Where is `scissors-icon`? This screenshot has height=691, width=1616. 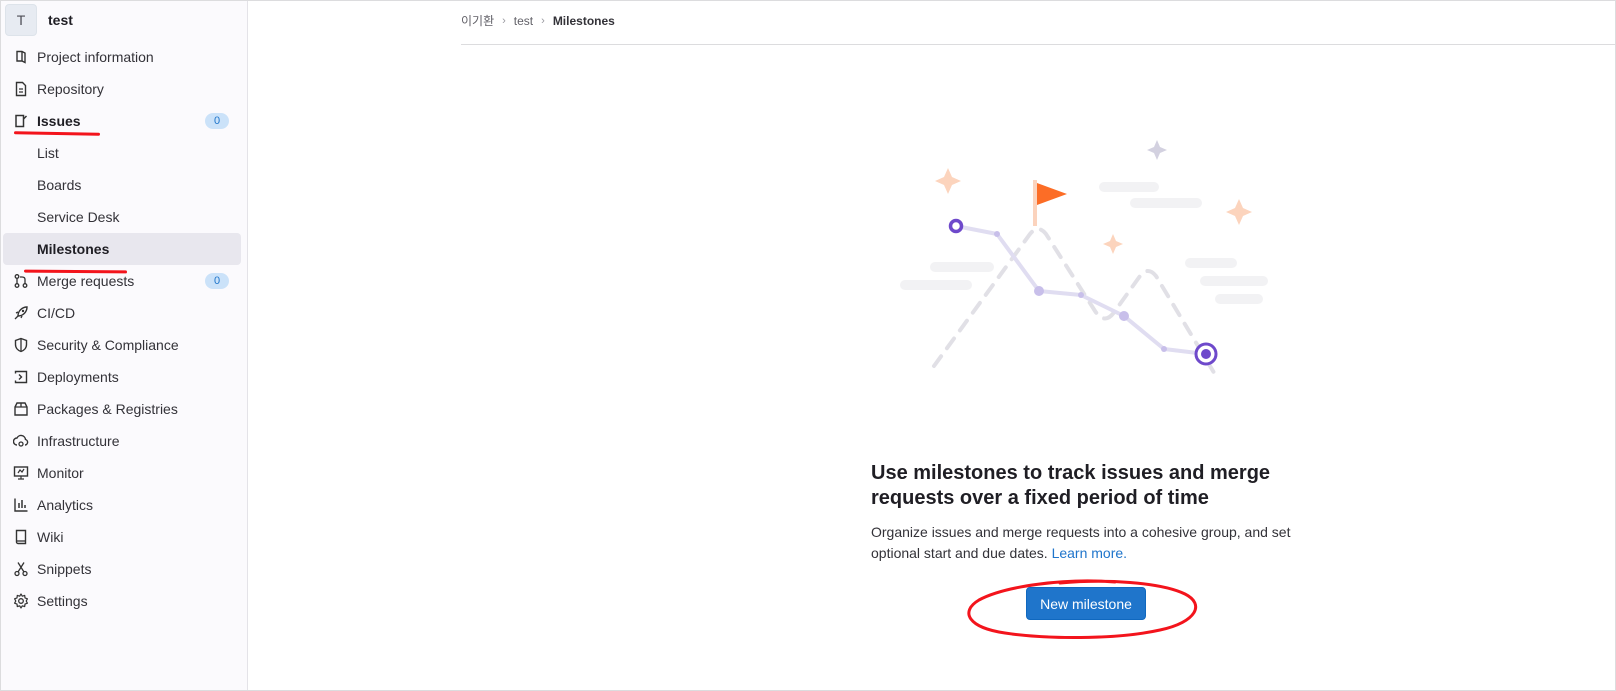
scissors-icon is located at coordinates (21, 569).